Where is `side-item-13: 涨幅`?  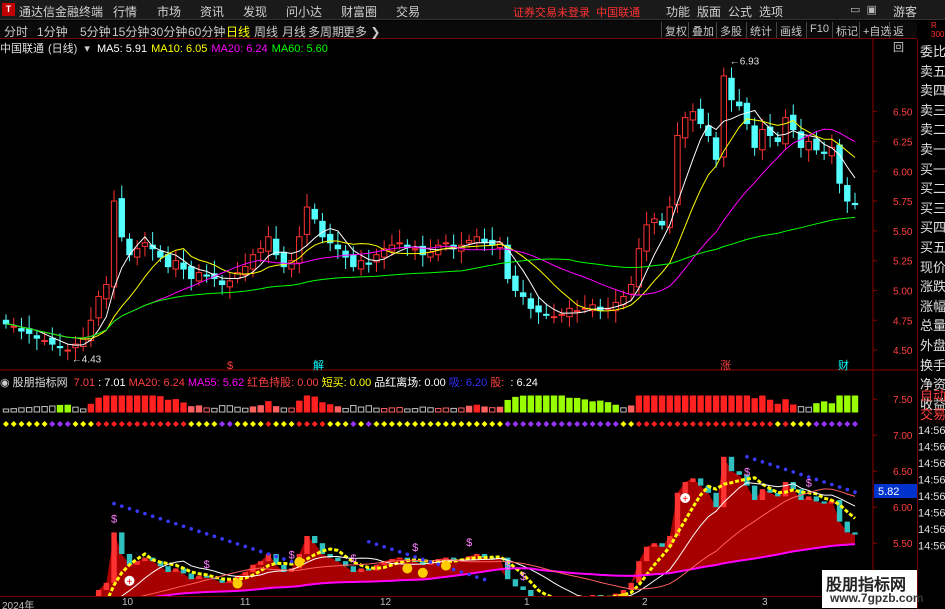 side-item-13: 涨幅 is located at coordinates (932, 306).